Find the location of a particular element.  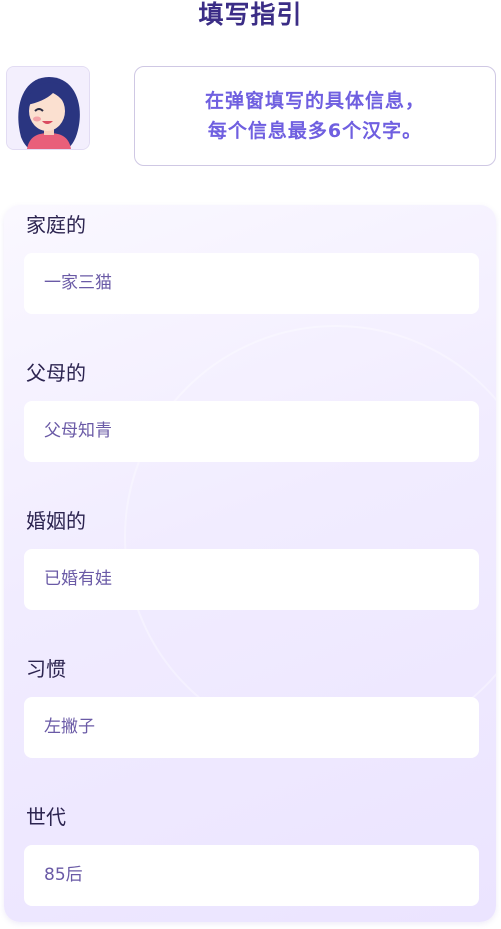

page-title: 填写指引 is located at coordinates (250, 14).